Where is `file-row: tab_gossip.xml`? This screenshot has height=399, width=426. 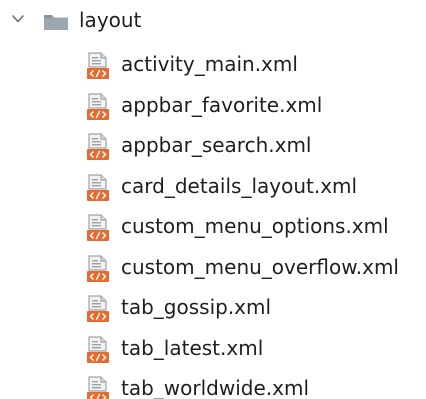
file-row: tab_gossip.xml is located at coordinates (213, 307).